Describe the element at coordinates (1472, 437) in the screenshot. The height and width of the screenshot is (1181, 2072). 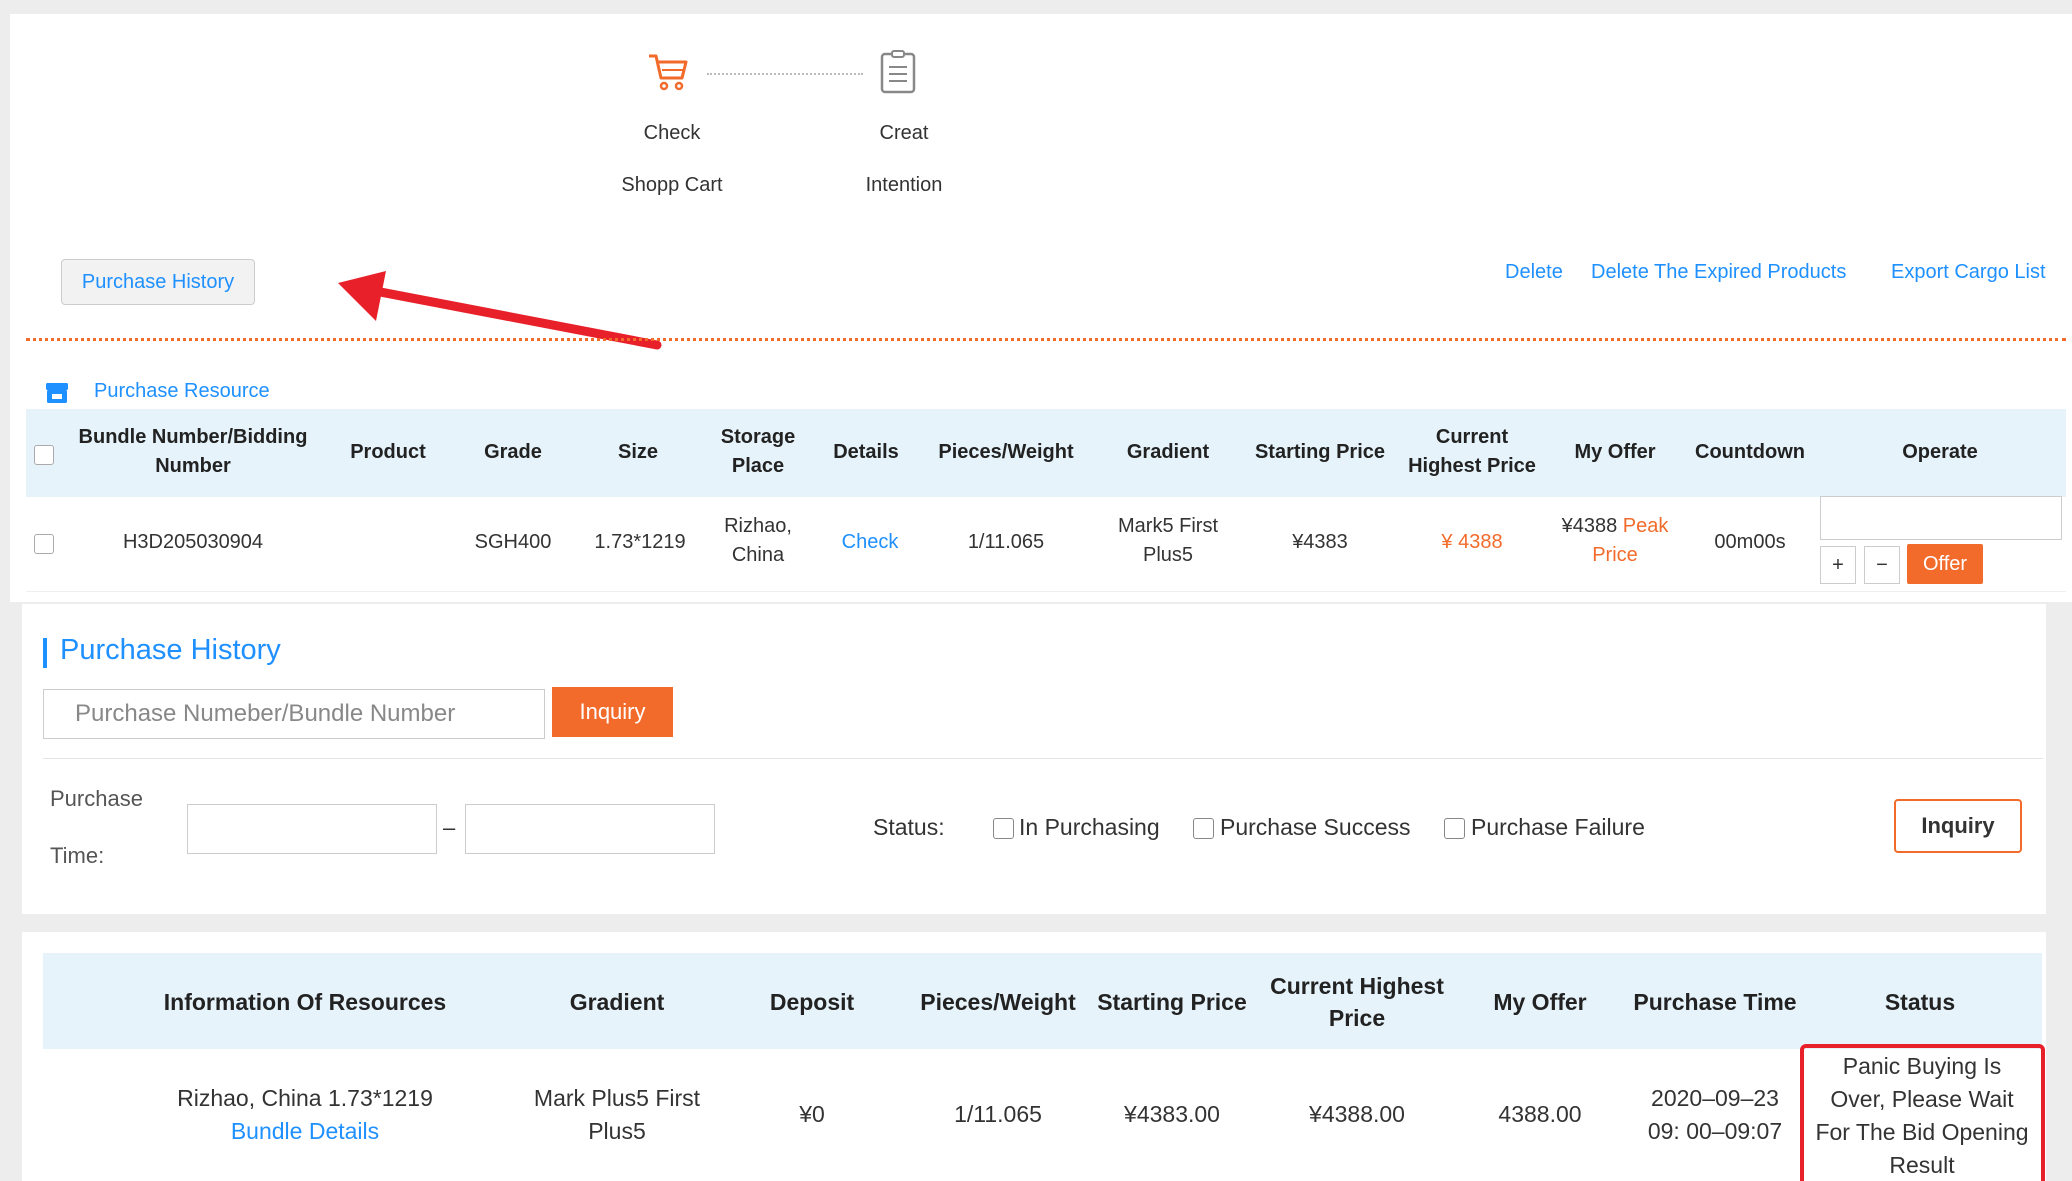
I see `col-current-line1: Current` at that location.